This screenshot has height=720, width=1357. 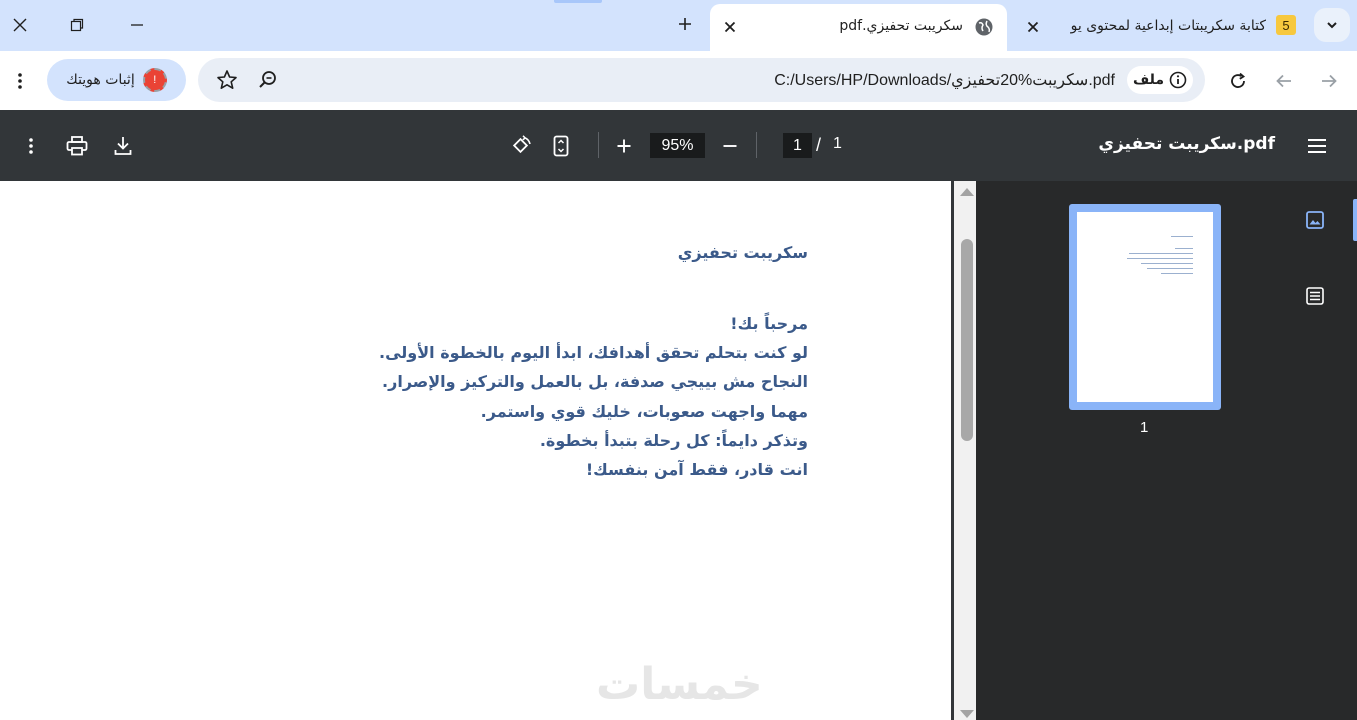 I want to click on tab-title: سكريبت تحفيزي.pdf, so click(x=901, y=26).